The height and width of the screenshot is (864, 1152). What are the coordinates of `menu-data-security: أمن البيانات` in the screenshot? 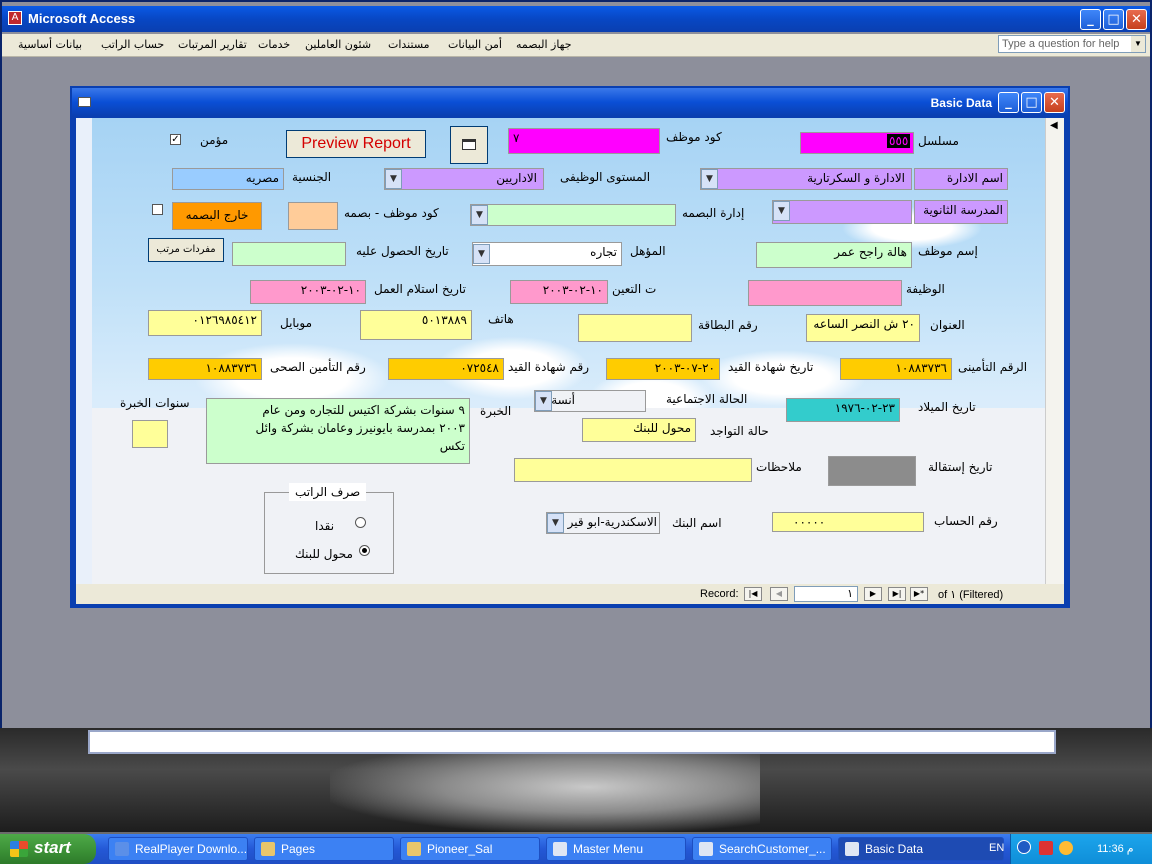 It's located at (475, 44).